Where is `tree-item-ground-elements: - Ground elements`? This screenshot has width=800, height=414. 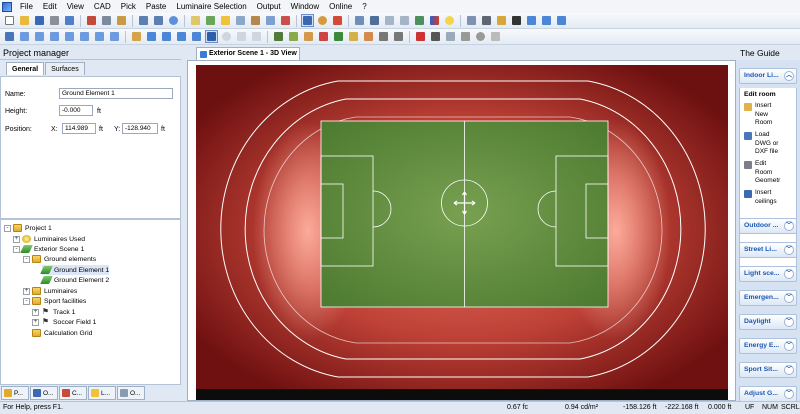
tree-item-ground-elements: - Ground elements is located at coordinates (59, 259).